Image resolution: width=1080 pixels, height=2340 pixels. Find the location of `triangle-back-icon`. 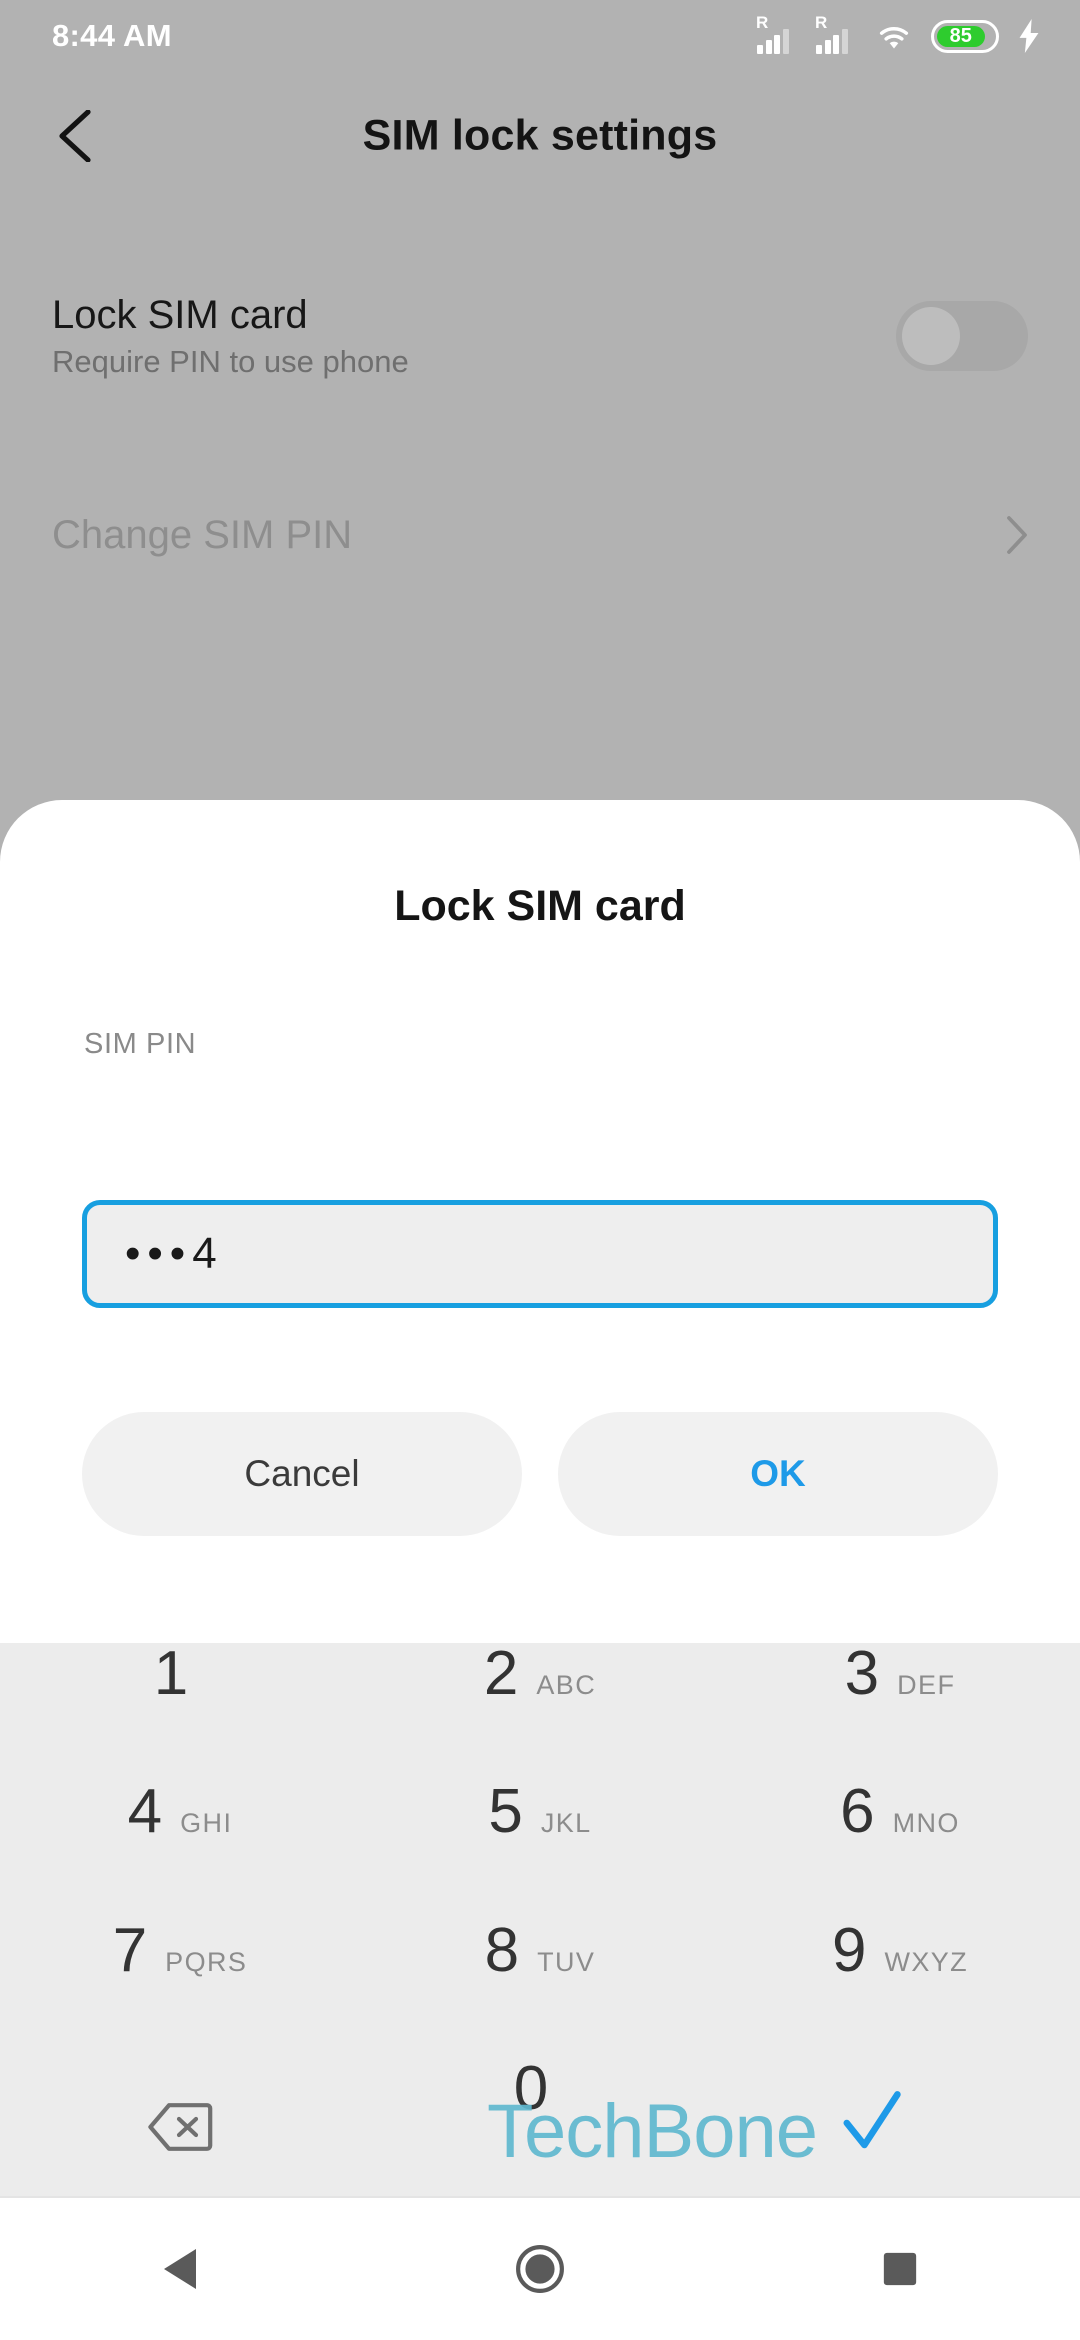

triangle-back-icon is located at coordinates (180, 2269).